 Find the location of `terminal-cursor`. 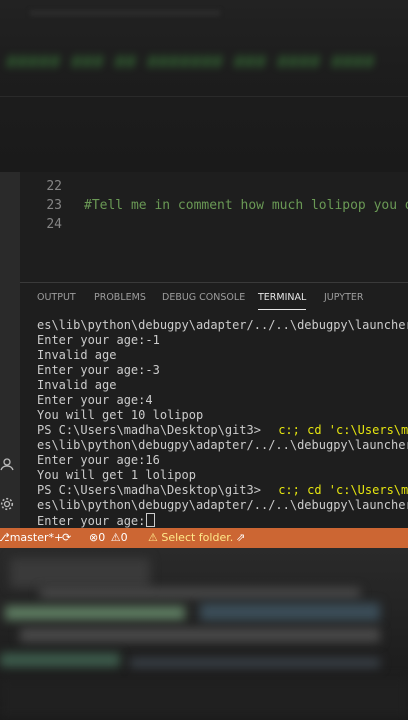

terminal-cursor is located at coordinates (151, 520).